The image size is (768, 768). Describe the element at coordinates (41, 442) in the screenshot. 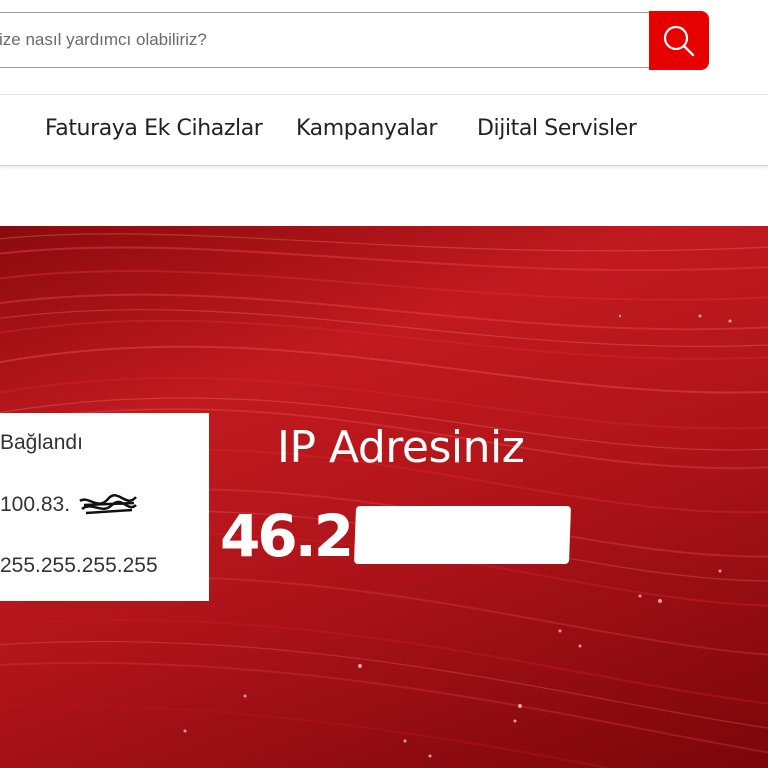

I see `connection-status: Bağlandı` at that location.